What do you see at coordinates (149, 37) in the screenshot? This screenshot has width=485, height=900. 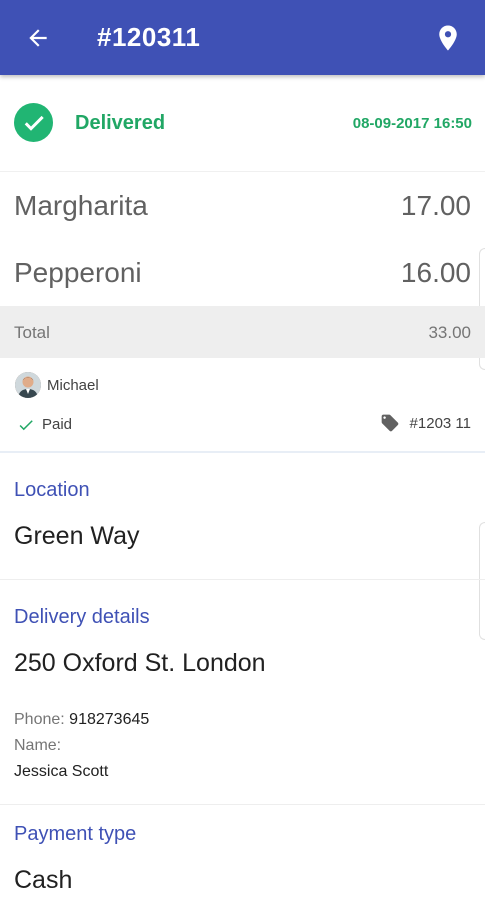 I see `order-number-title: #120311` at bounding box center [149, 37].